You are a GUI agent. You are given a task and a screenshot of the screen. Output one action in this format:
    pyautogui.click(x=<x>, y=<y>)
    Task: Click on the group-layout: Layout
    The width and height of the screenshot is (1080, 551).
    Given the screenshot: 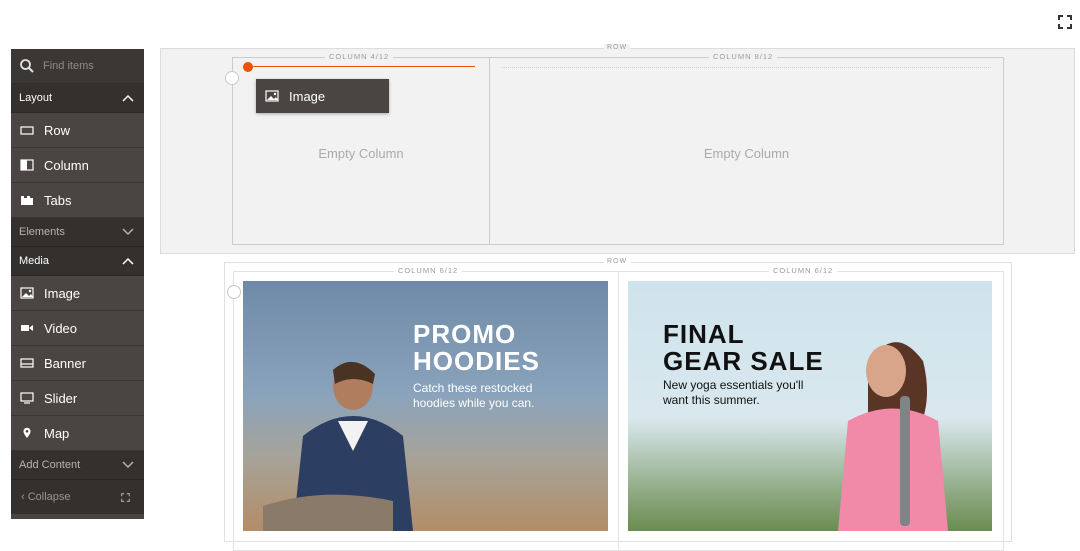 What is the action you would take?
    pyautogui.click(x=77, y=98)
    